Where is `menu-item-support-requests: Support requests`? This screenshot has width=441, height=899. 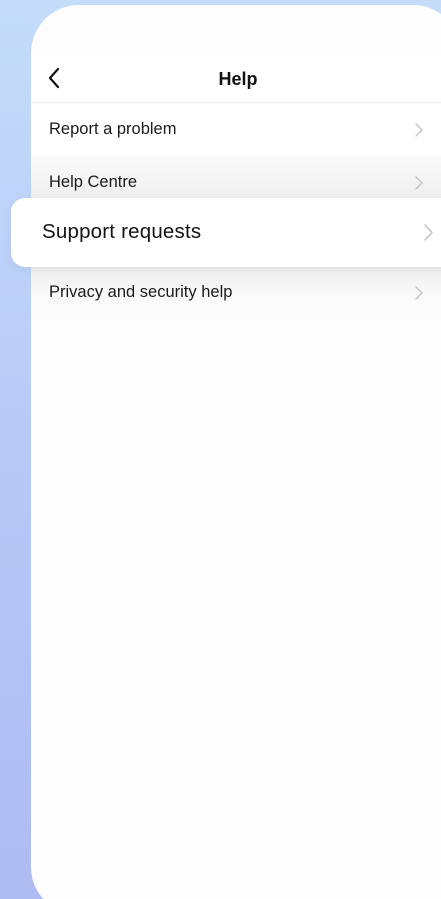
menu-item-support-requests: Support requests is located at coordinates (226, 232).